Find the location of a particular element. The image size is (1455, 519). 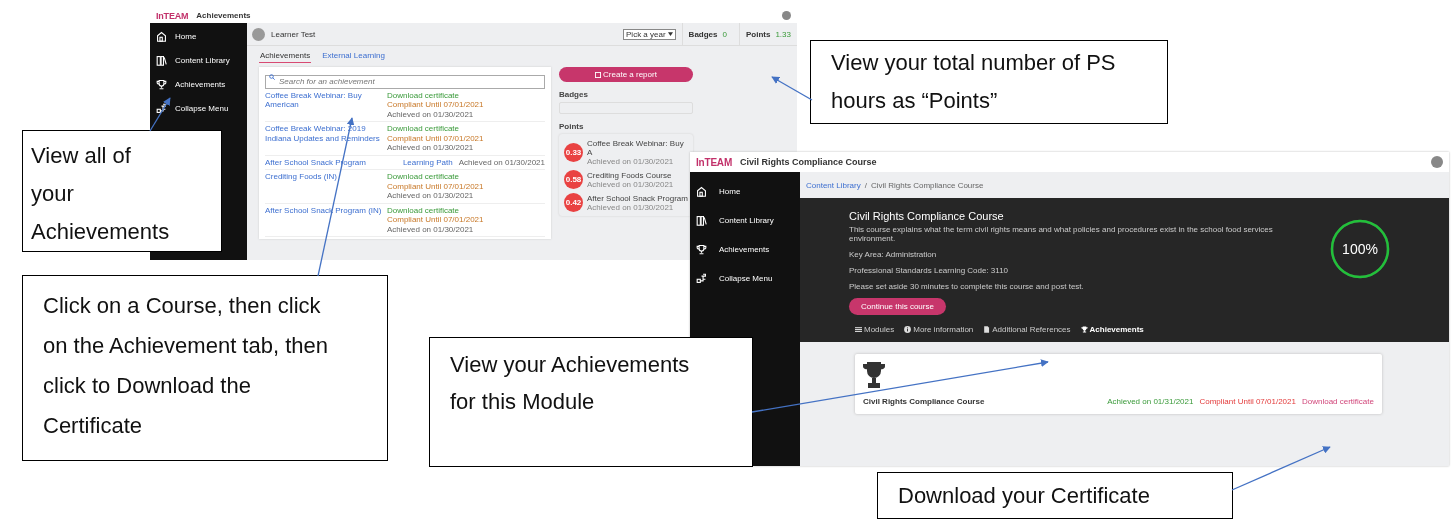

report-icon is located at coordinates (598, 74).